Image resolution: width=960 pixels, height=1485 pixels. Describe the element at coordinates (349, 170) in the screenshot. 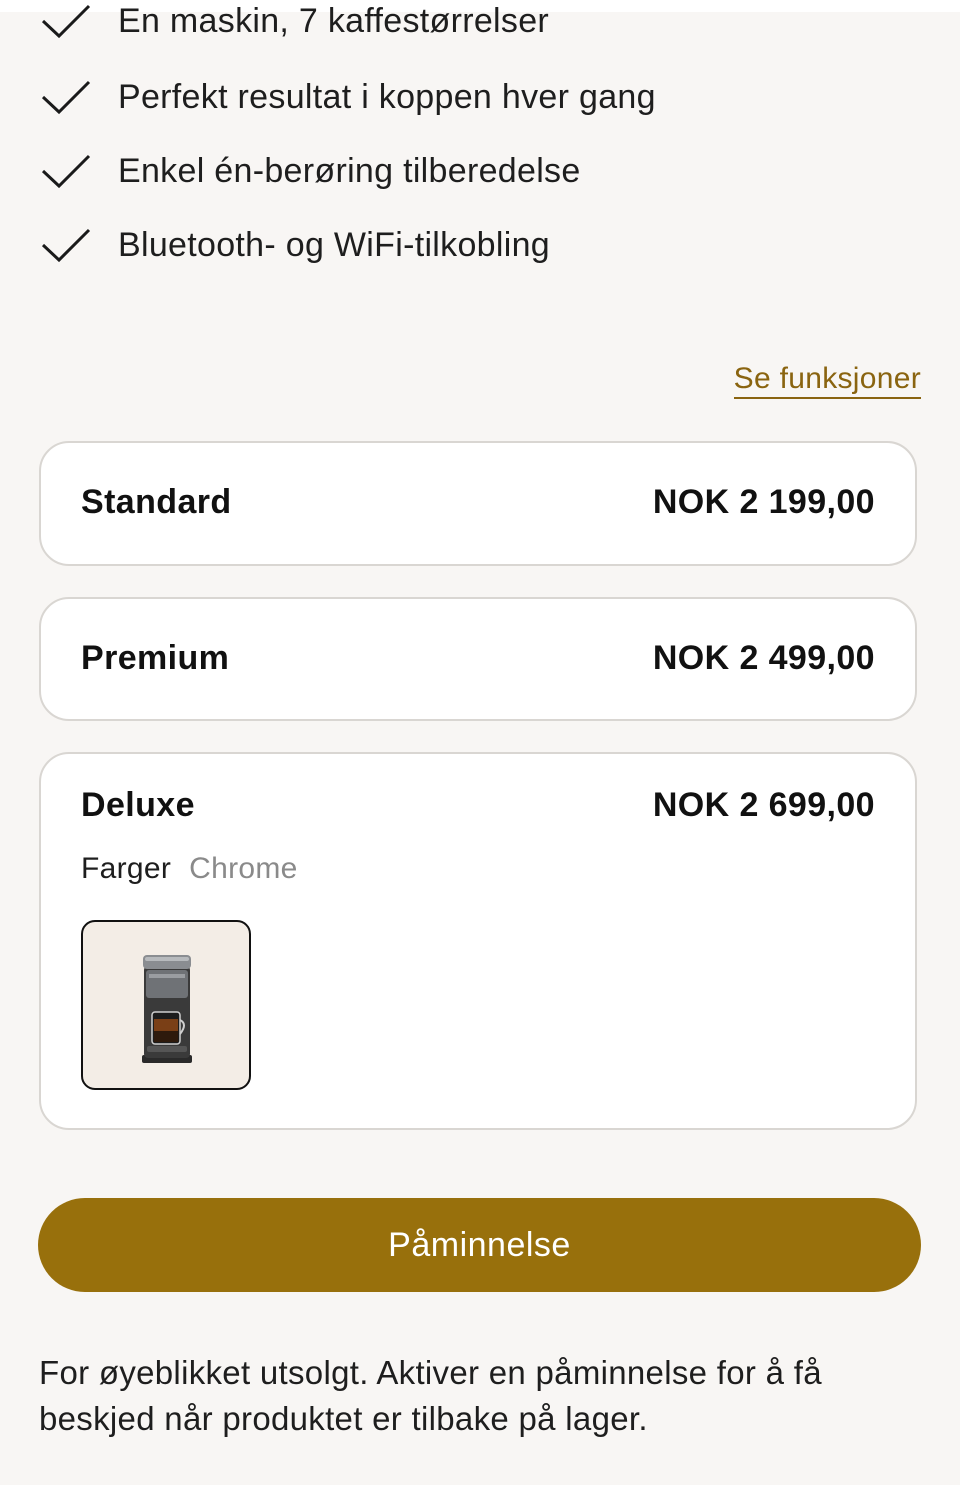

I see `feature-text: Enkel én-berøring tilberedelse` at that location.